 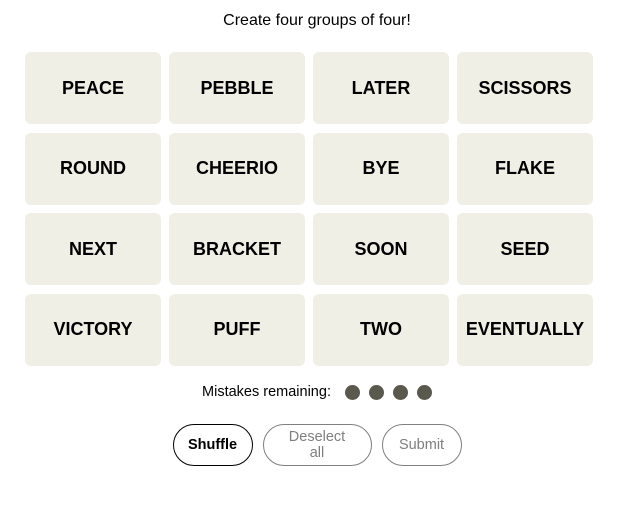 What do you see at coordinates (93, 329) in the screenshot?
I see `word-tile: VICTORY` at bounding box center [93, 329].